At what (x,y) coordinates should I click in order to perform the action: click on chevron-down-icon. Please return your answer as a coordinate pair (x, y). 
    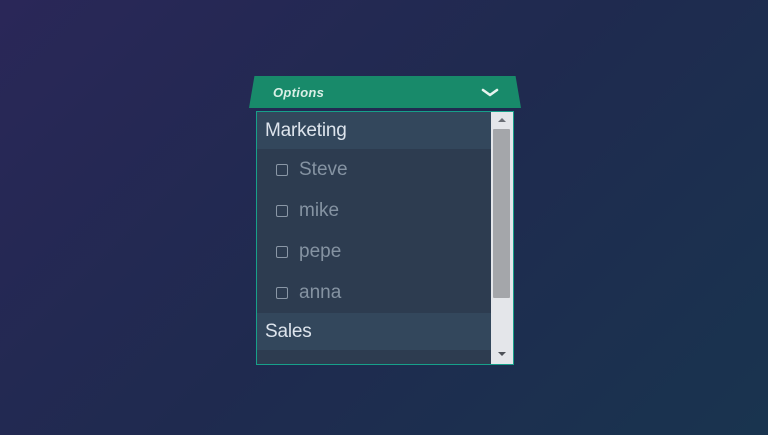
    Looking at the image, I should click on (490, 92).